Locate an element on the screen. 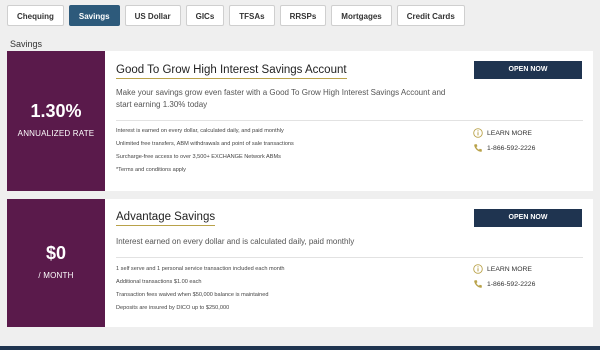 The width and height of the screenshot is (600, 350). feature-item: Additional transactions $1.00 each is located at coordinates (159, 282).